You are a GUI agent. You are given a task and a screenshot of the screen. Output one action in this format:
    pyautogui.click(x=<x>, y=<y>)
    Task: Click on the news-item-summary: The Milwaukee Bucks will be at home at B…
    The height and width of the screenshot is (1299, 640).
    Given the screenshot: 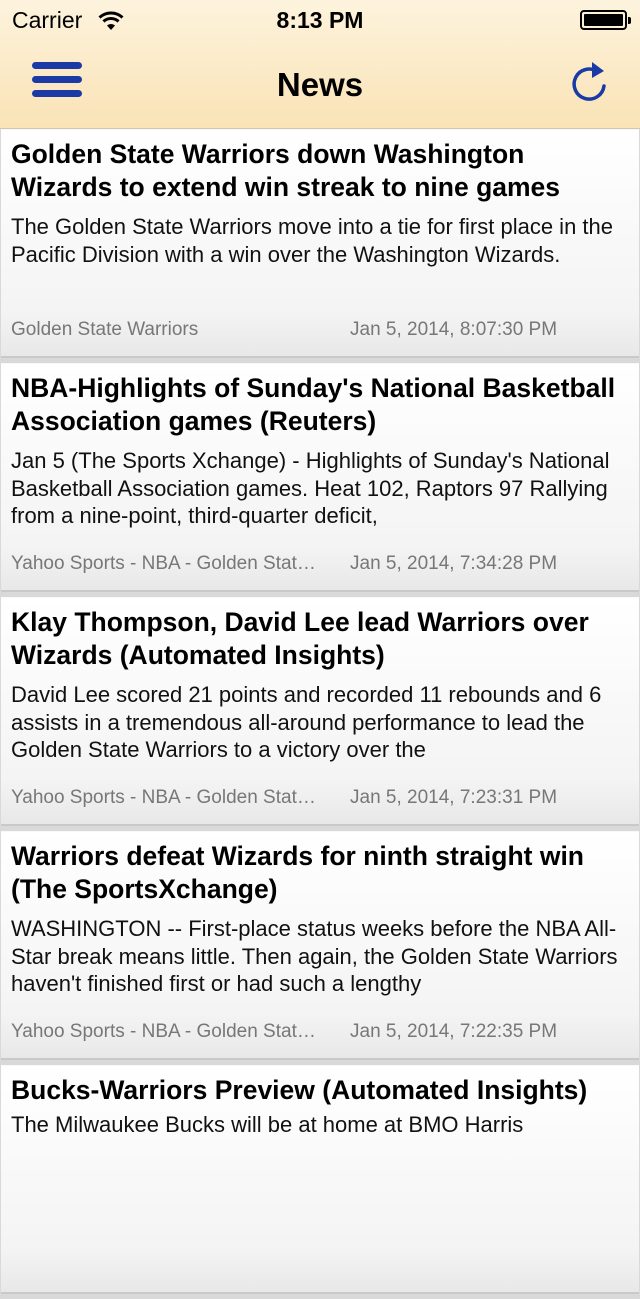 What is the action you would take?
    pyautogui.click(x=267, y=1124)
    